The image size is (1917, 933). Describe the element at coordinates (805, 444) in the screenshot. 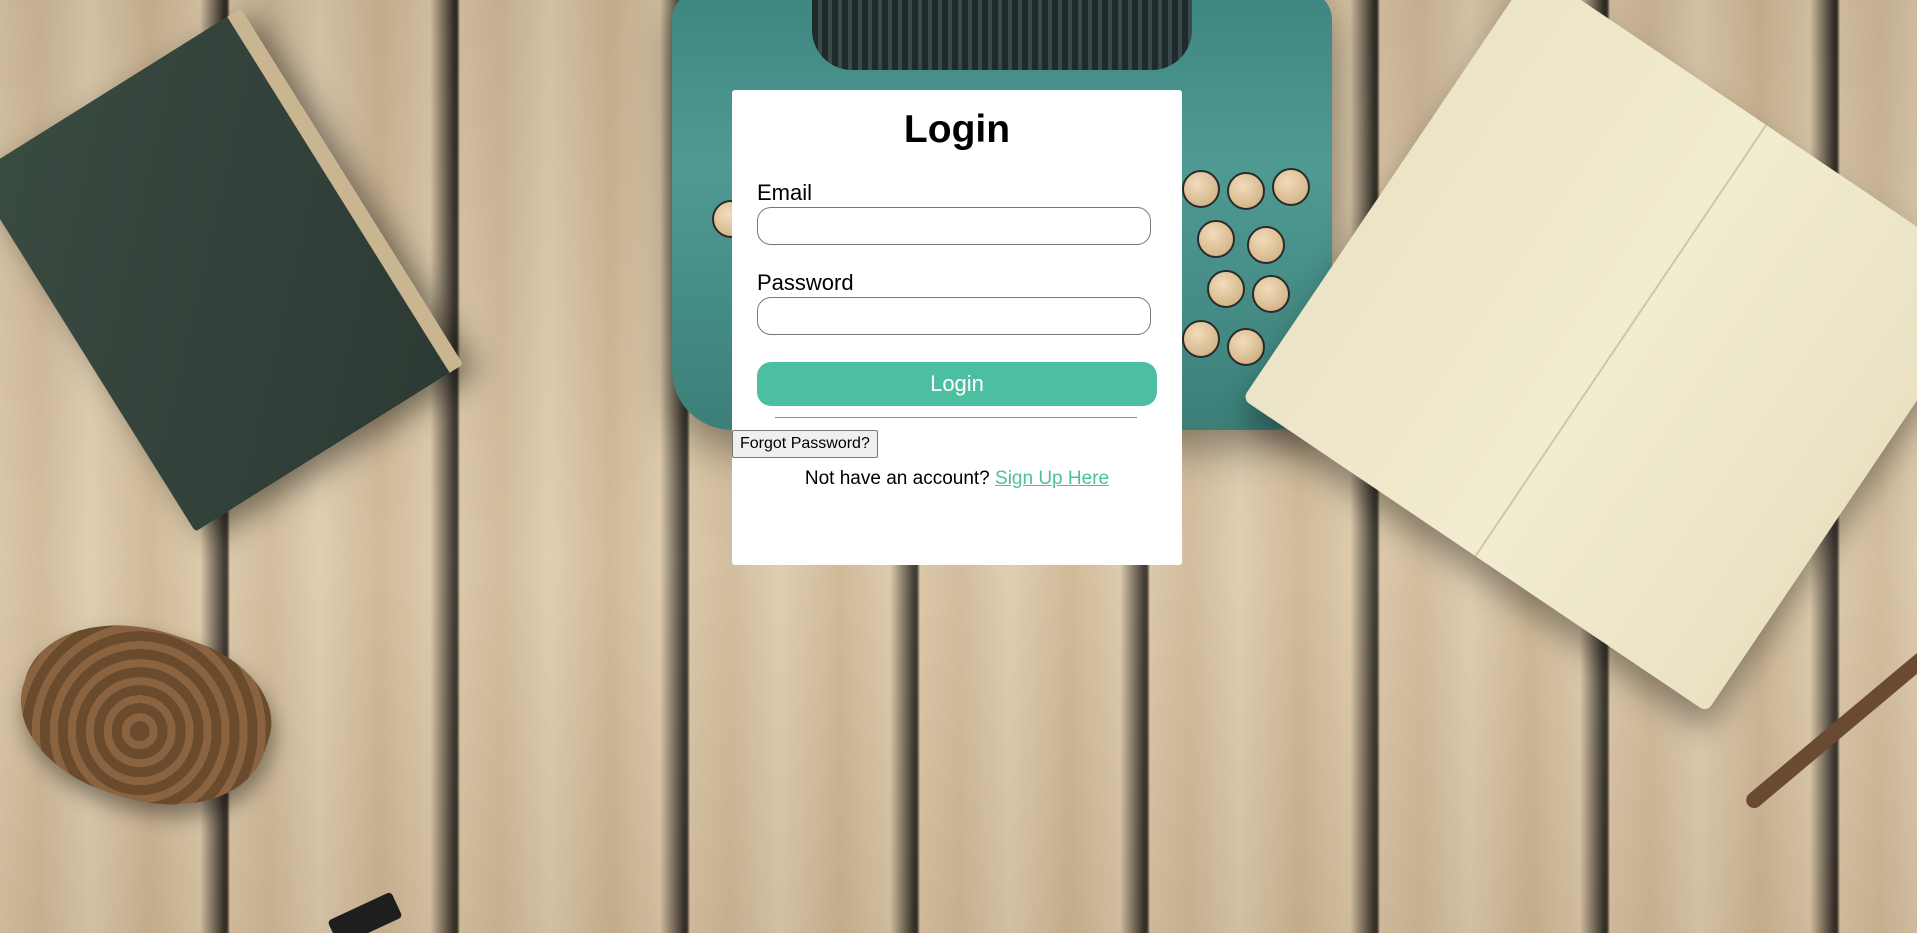

I see `forgot-password-button: Forgot Password?` at that location.